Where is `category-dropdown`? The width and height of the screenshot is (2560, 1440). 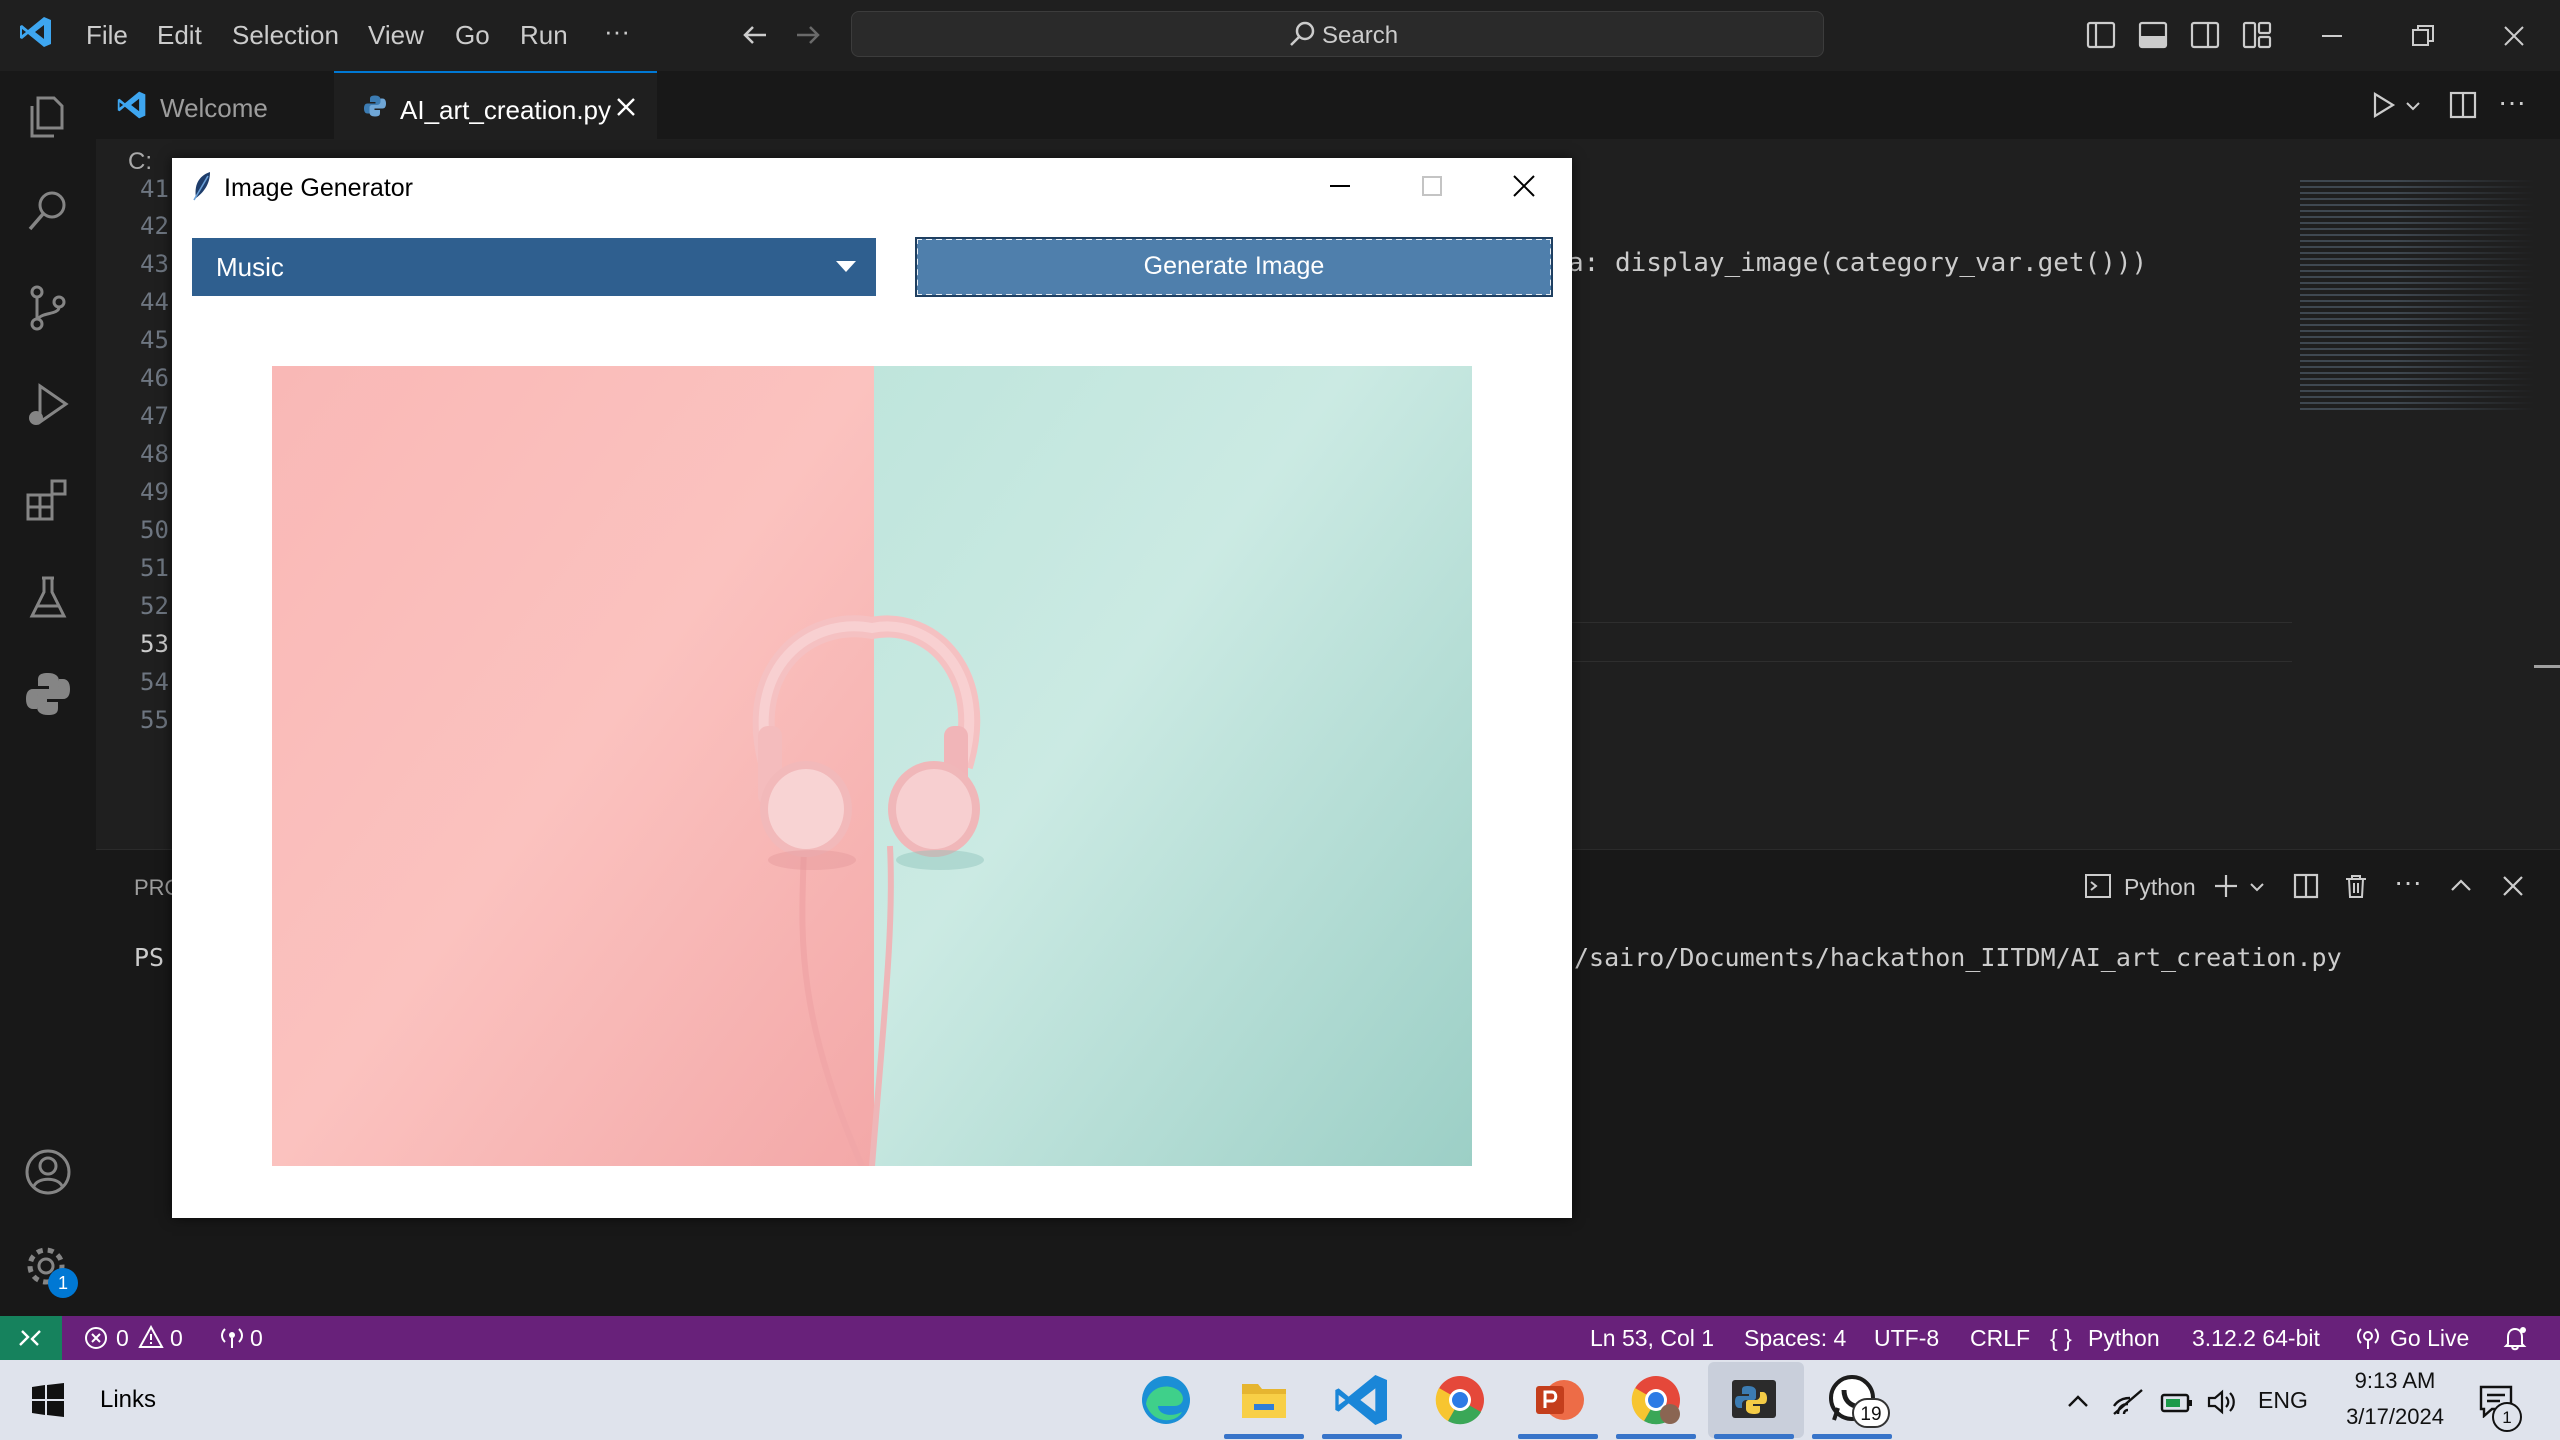
category-dropdown is located at coordinates (534, 267).